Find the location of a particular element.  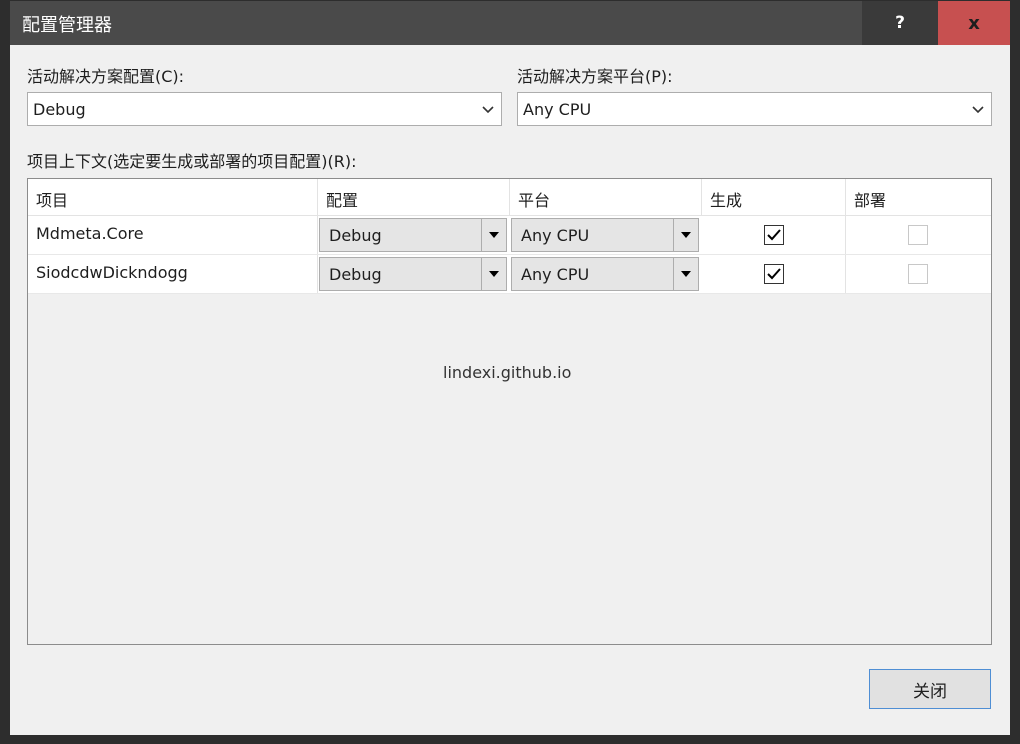

solution-config-label: 活动解决方案配置(C): is located at coordinates (106, 76).